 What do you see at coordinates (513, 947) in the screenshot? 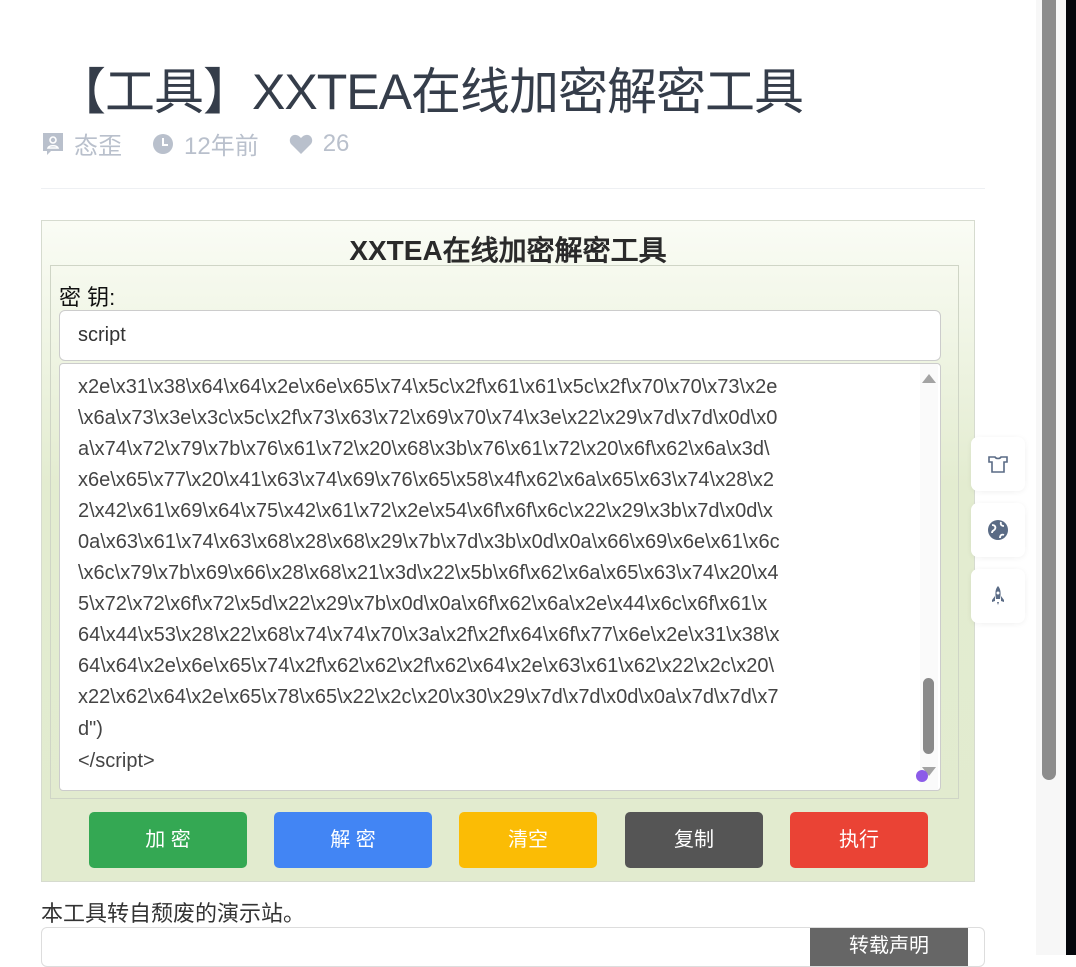
I see `notice-box: 转载声明` at bounding box center [513, 947].